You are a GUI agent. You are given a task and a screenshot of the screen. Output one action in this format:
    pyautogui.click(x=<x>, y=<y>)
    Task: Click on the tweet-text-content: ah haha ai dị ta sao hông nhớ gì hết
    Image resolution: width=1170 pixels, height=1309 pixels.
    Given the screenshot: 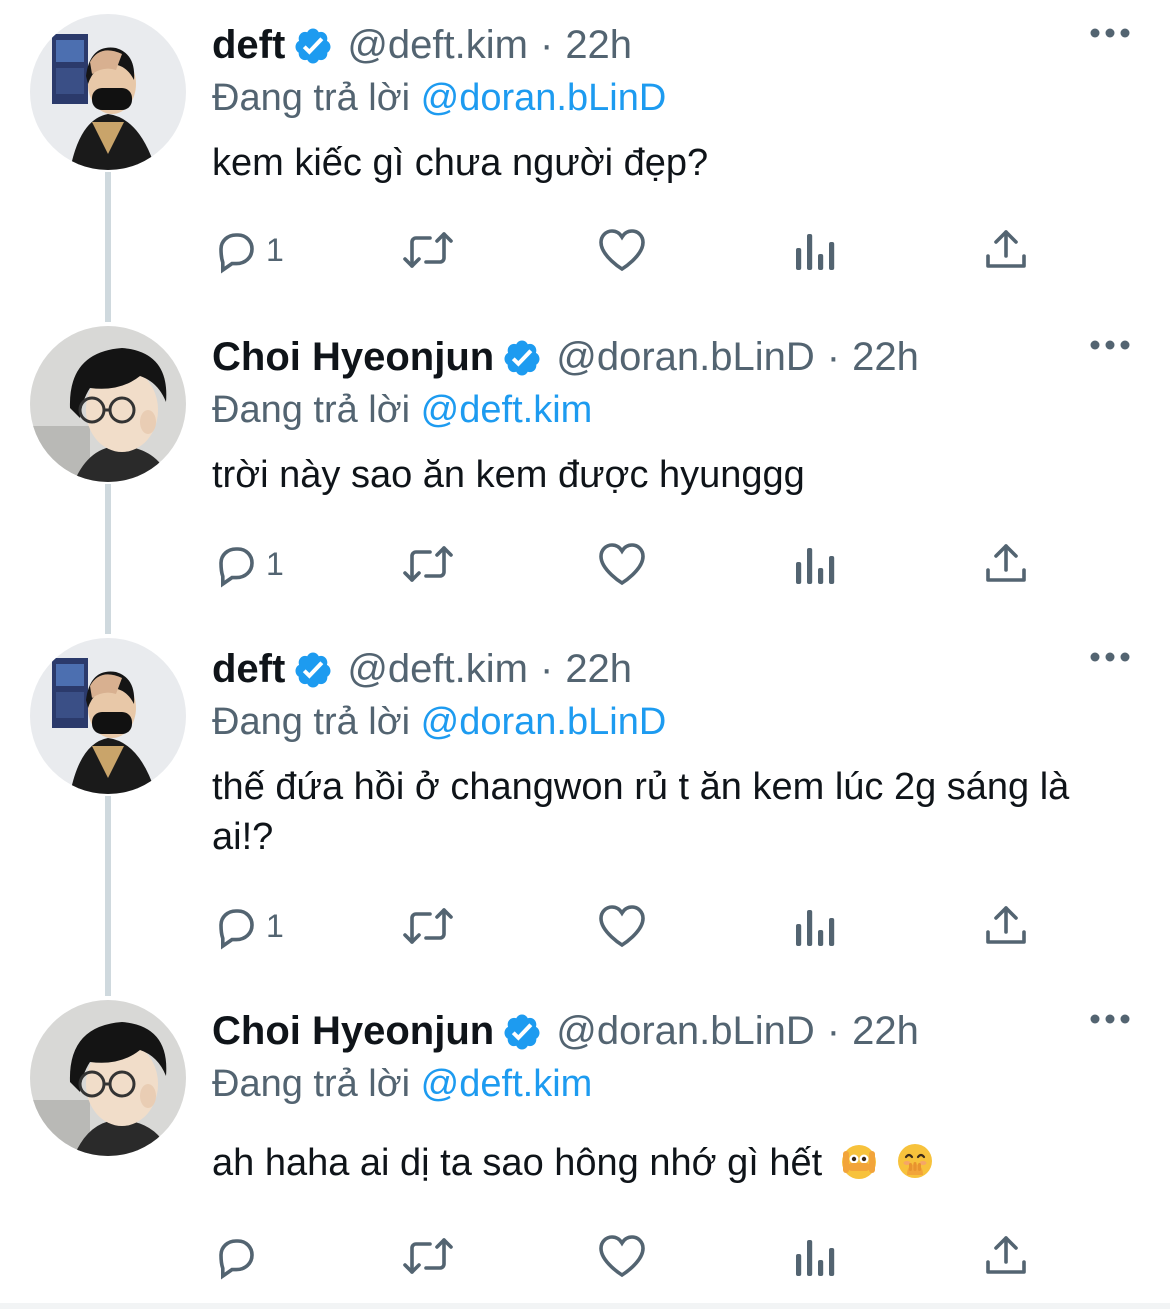 What is the action you would take?
    pyautogui.click(x=517, y=1163)
    